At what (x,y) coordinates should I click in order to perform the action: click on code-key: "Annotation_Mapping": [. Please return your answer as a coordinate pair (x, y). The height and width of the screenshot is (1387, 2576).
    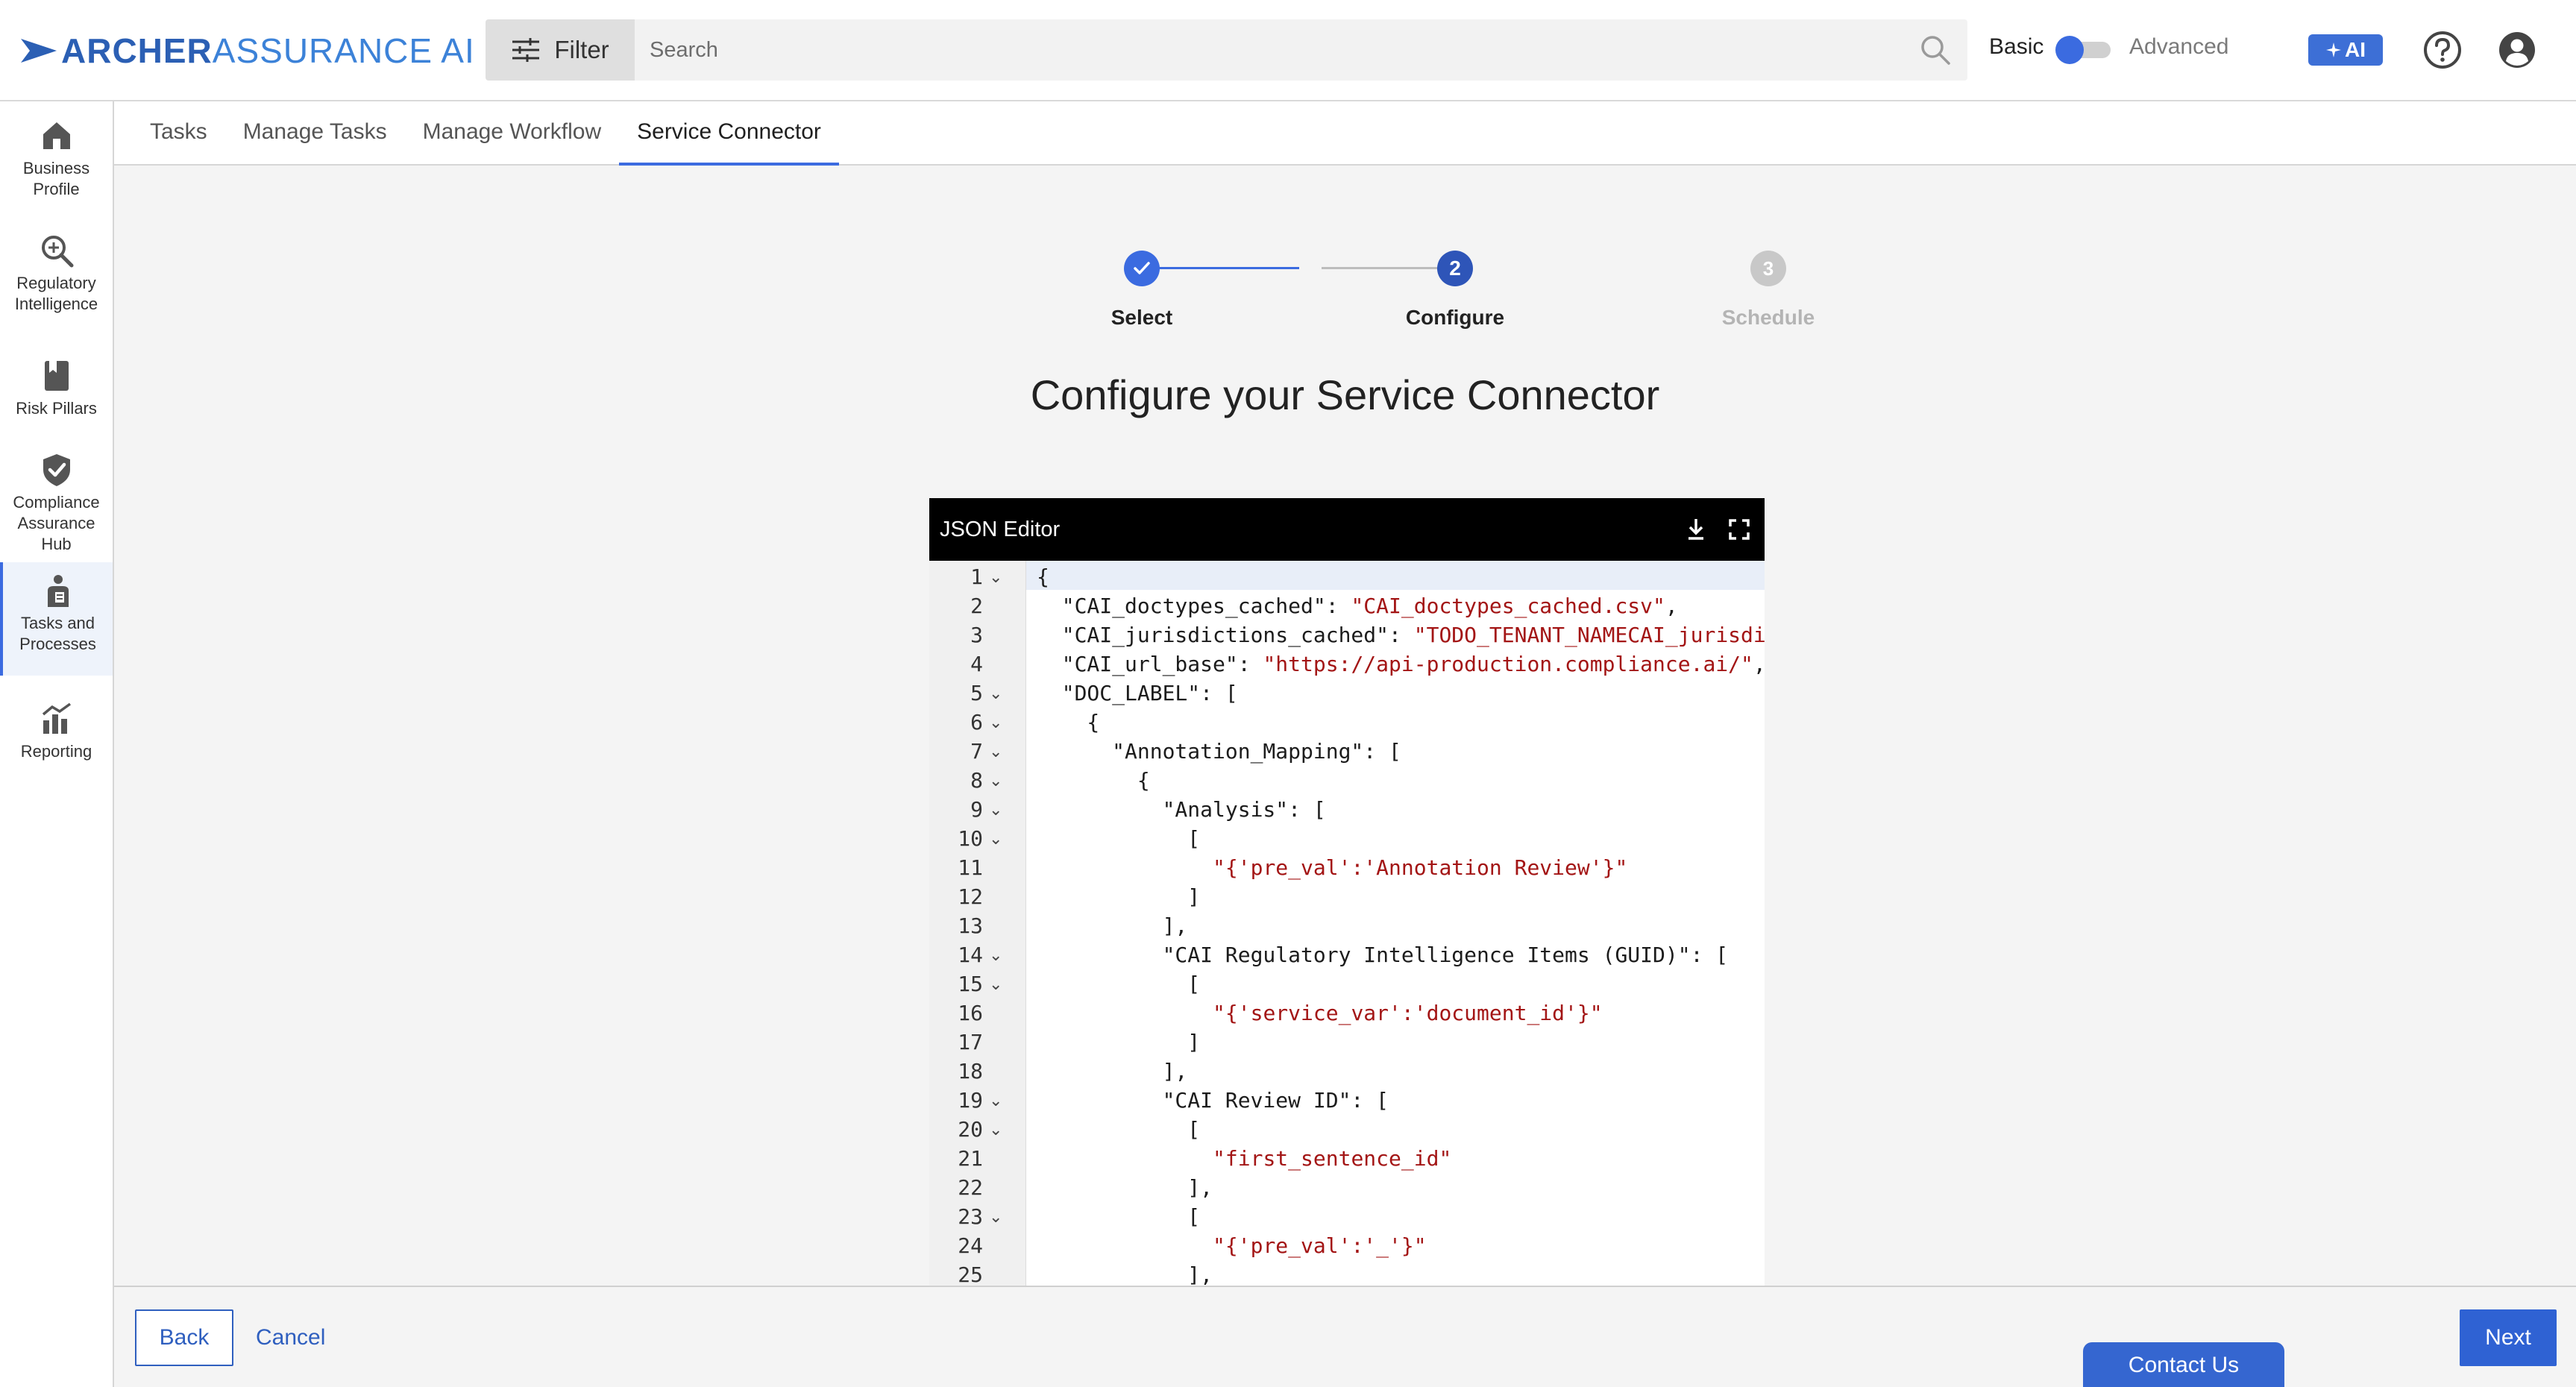
    Looking at the image, I should click on (1219, 751).